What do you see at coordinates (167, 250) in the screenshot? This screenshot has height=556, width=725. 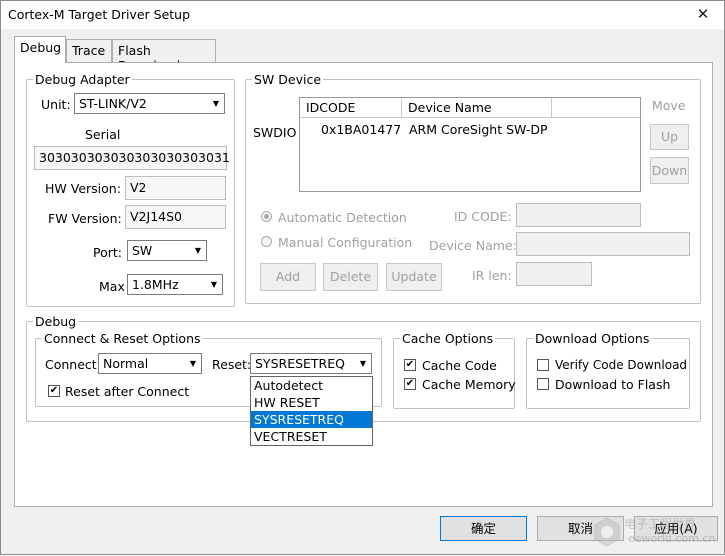 I see `port-select: SW ▼` at bounding box center [167, 250].